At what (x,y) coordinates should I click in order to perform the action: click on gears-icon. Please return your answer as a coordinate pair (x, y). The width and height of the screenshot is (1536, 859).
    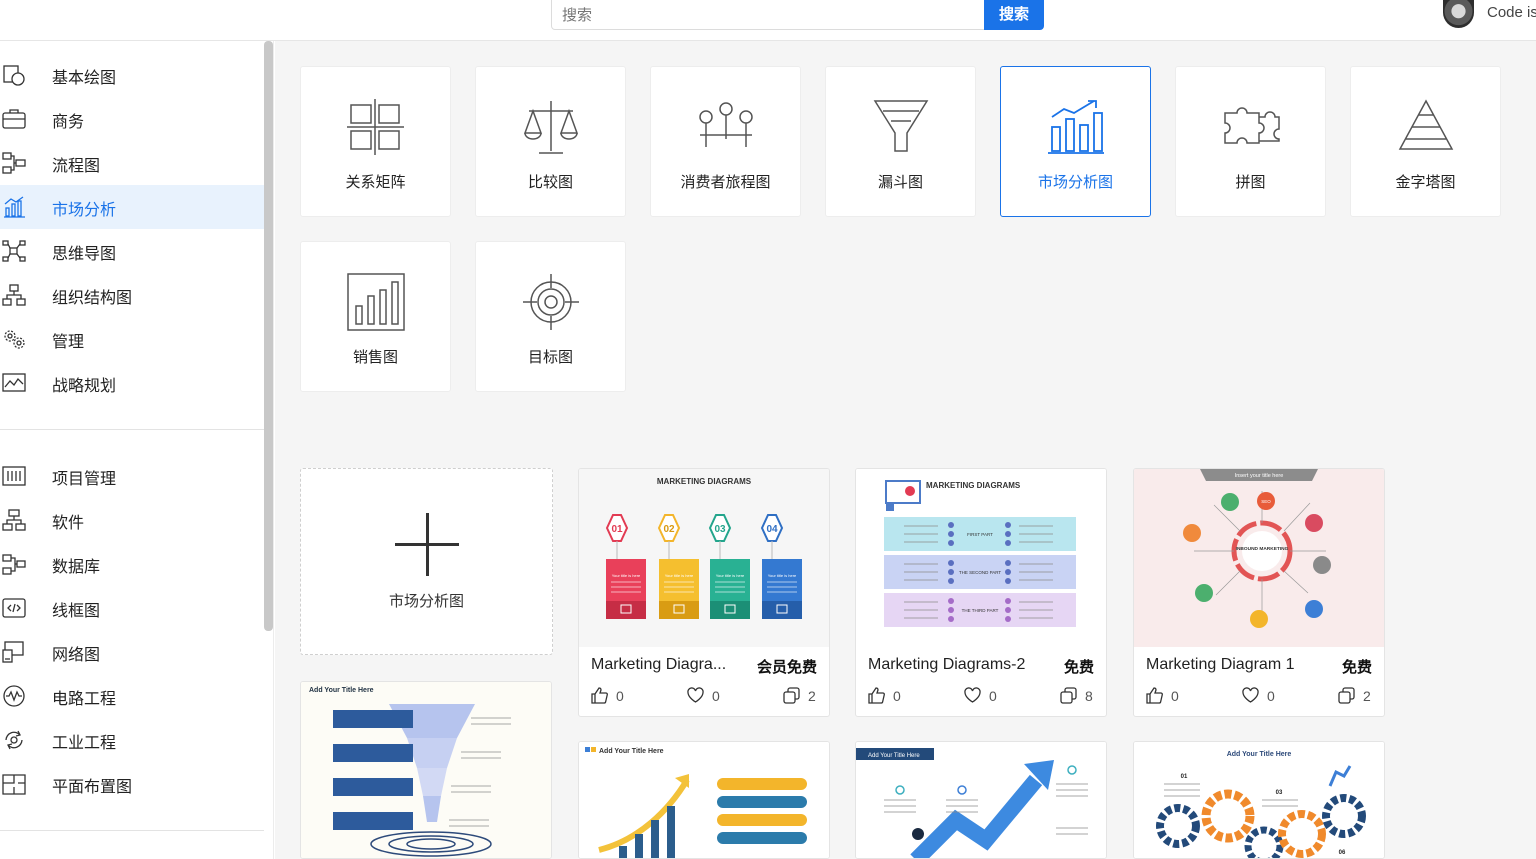
    Looking at the image, I should click on (14, 339).